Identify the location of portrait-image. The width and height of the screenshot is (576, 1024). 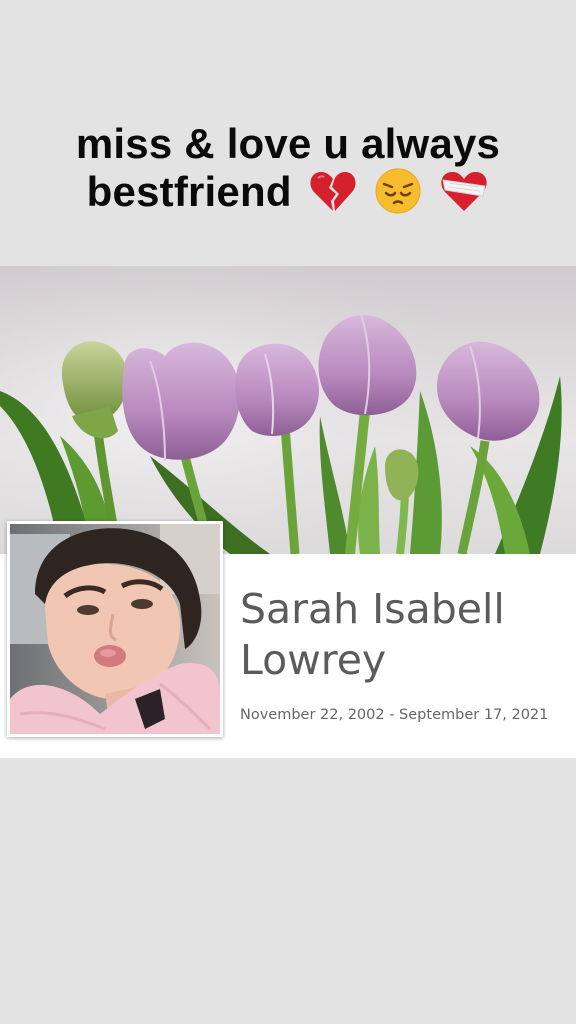
(115, 629).